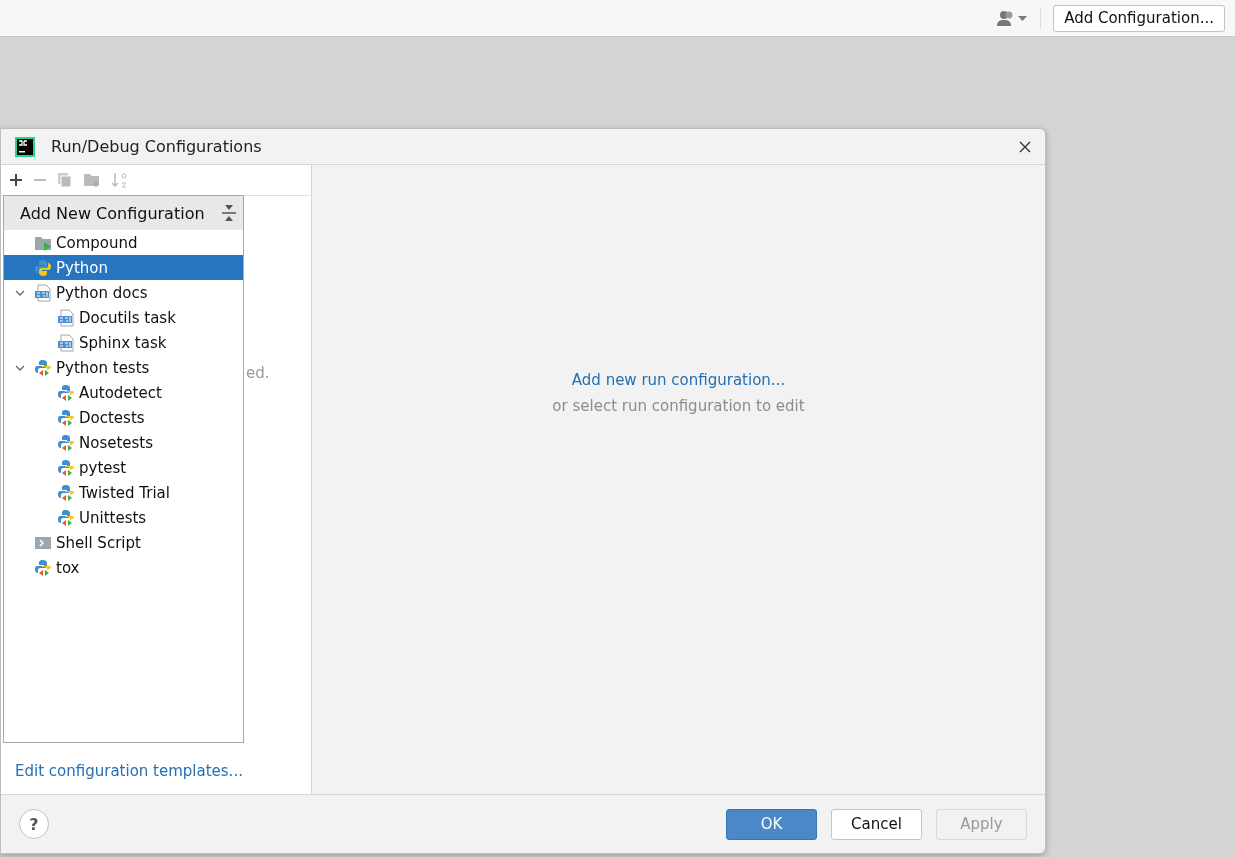  I want to click on user-dropdown-icon, so click(1012, 18).